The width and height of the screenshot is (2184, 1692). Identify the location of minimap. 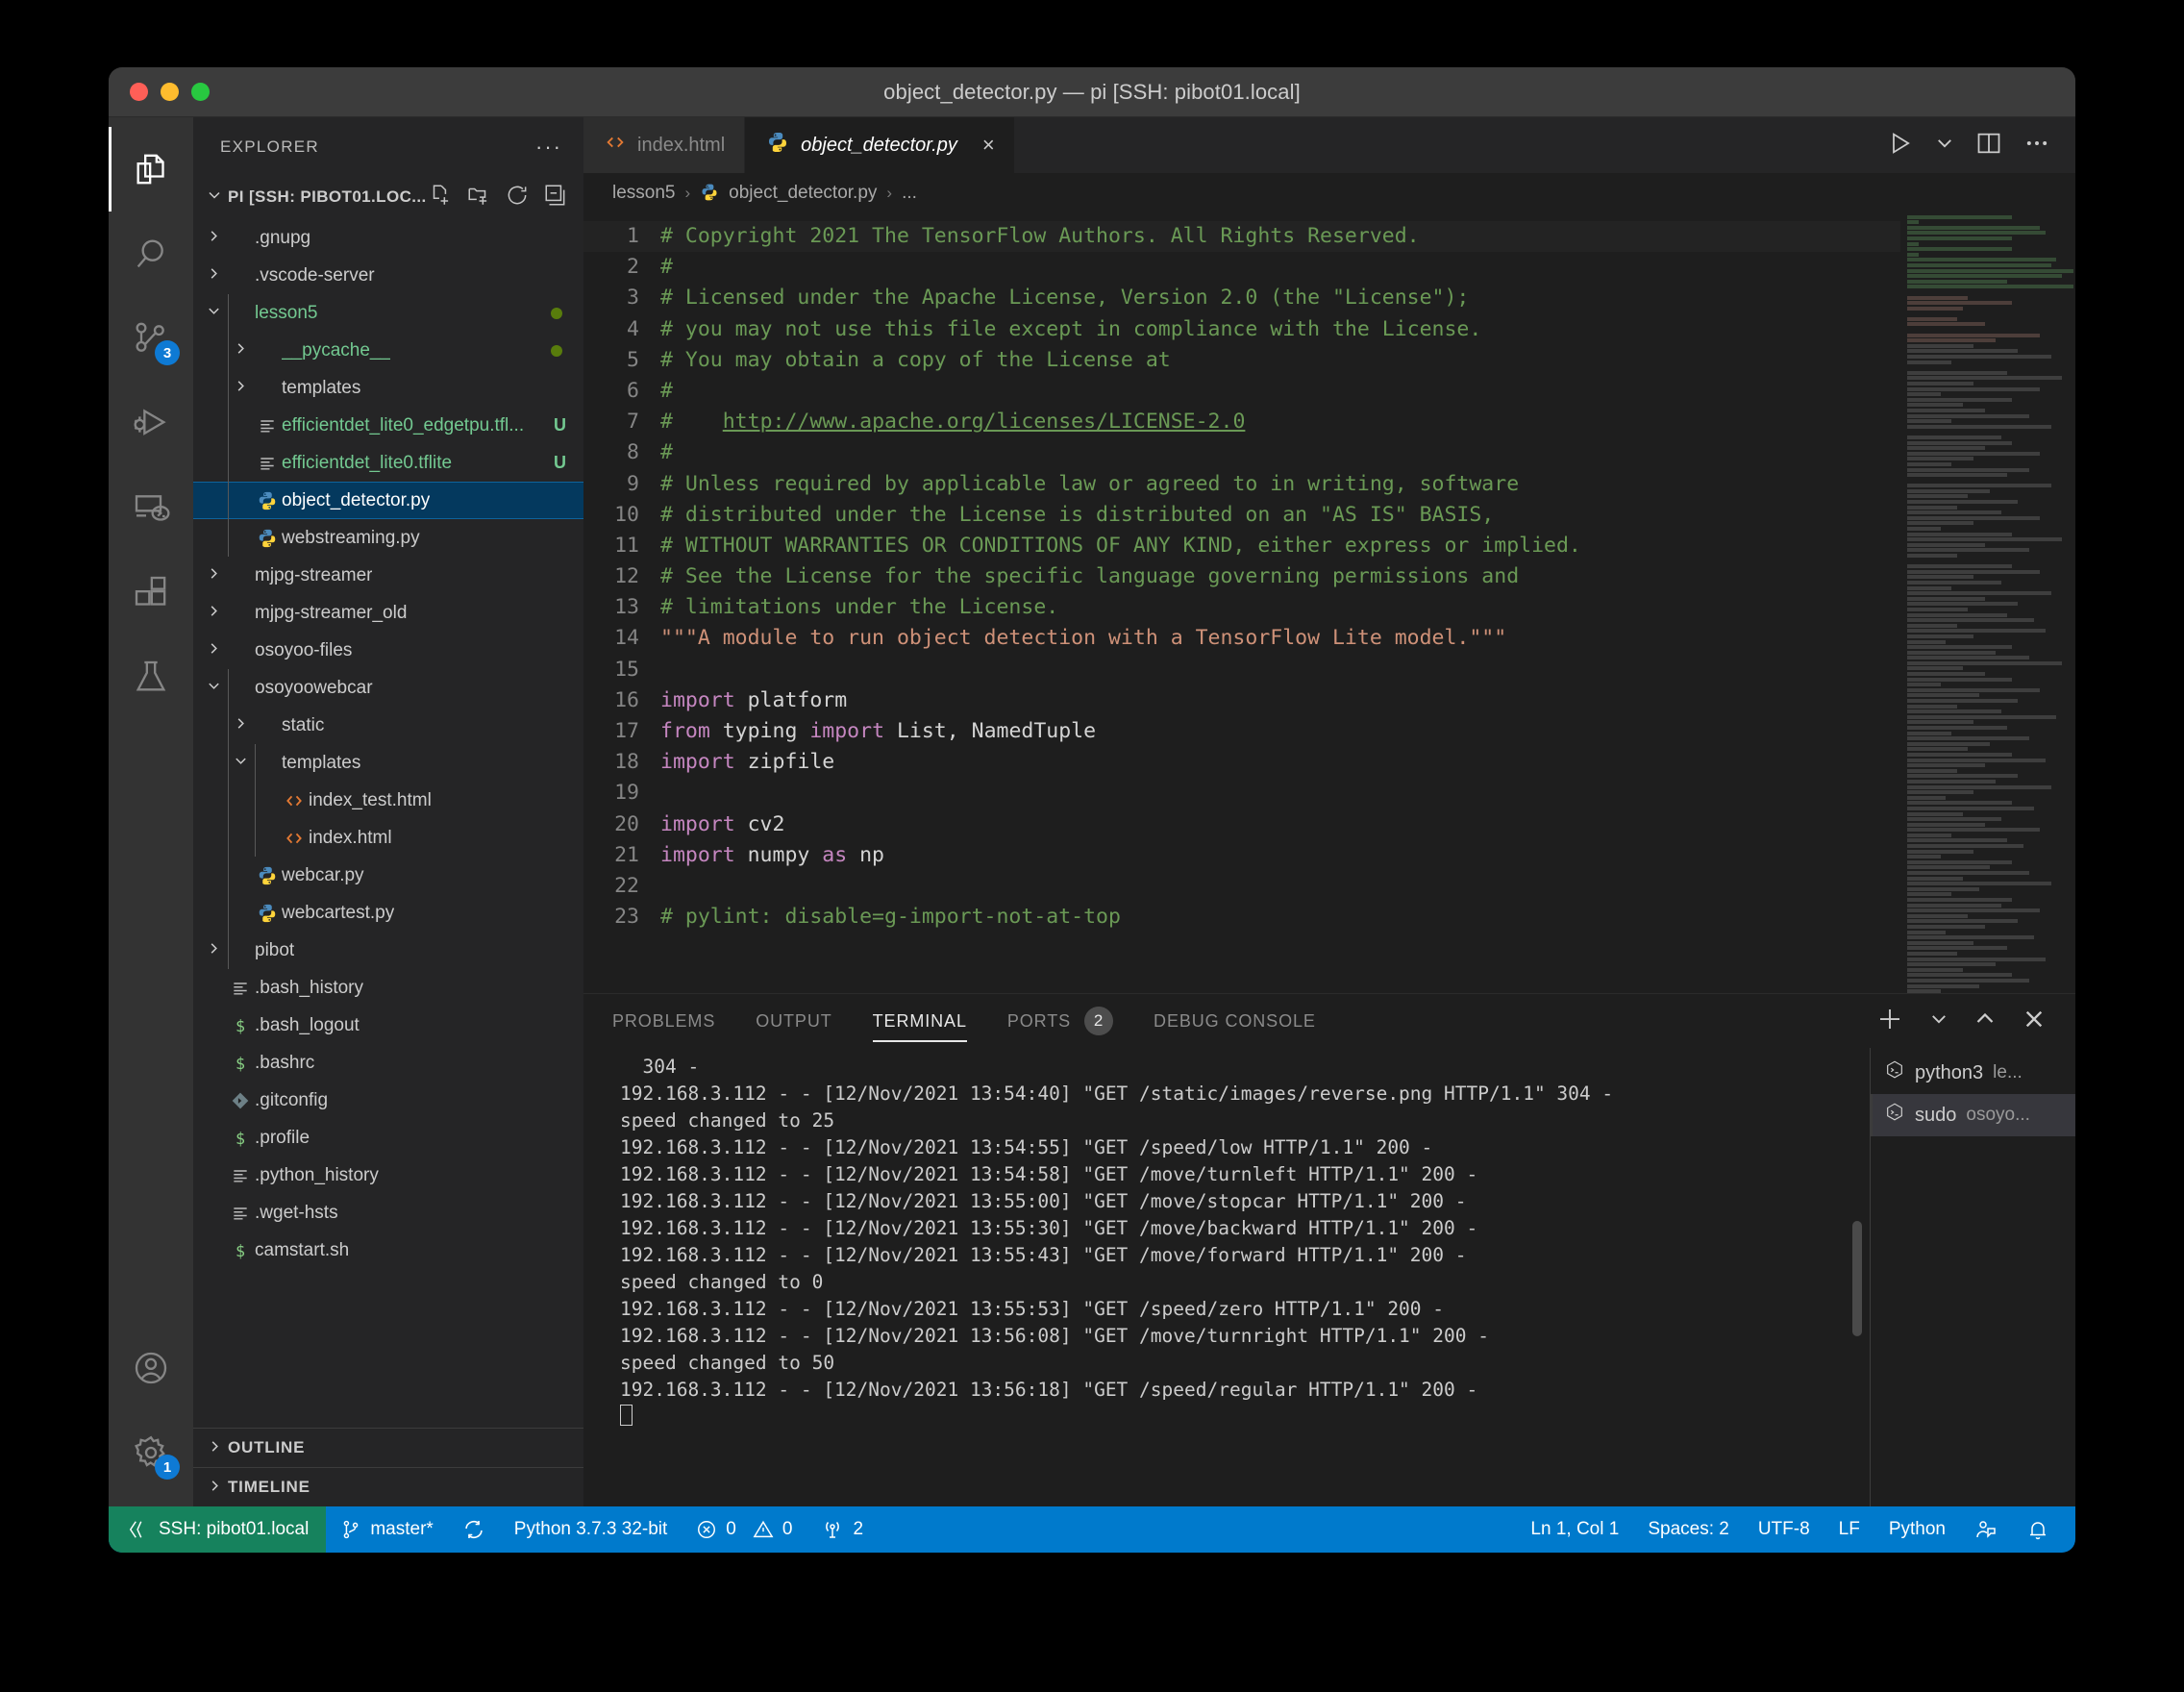
(1988, 603).